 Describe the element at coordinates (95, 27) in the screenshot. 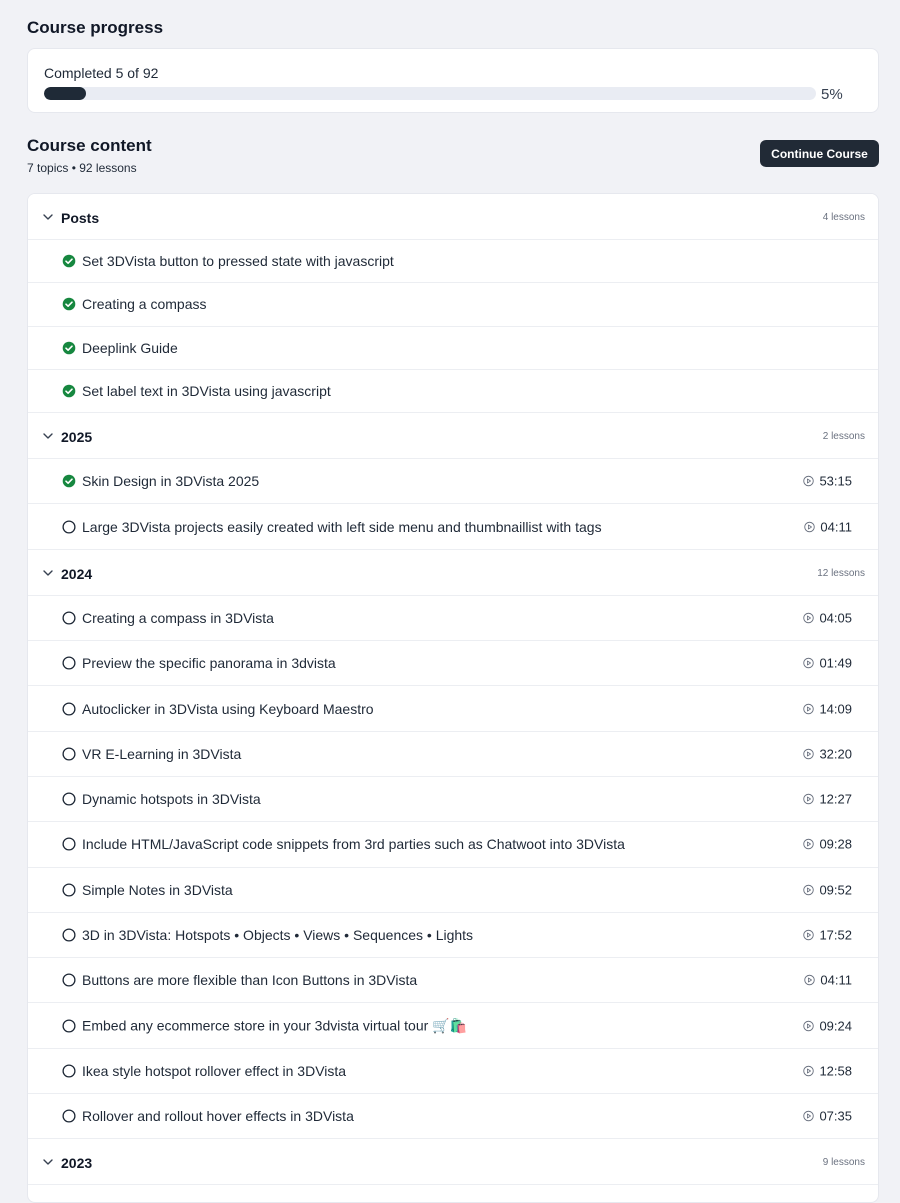

I see `course-progress-title: Course progress` at that location.